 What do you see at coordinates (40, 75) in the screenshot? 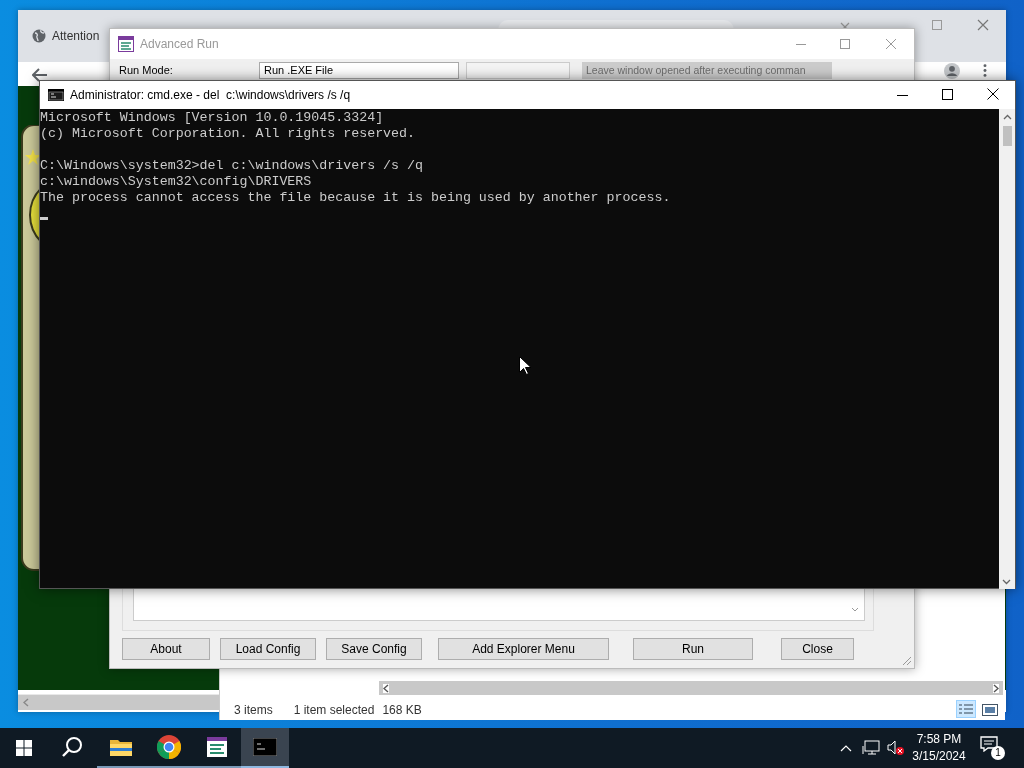
I see `back-arrow-icon` at bounding box center [40, 75].